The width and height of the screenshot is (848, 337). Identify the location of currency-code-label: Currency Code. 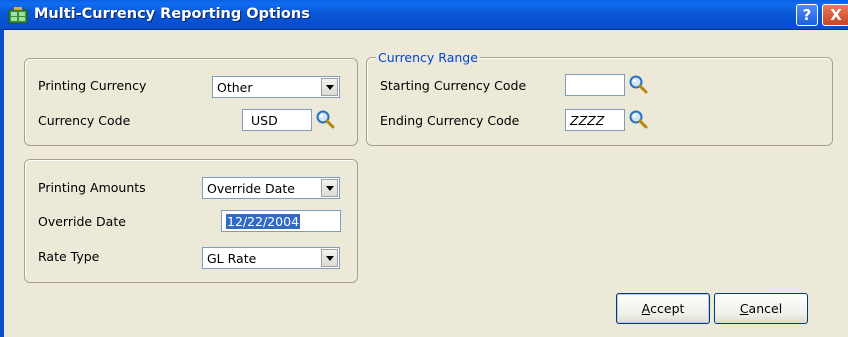
(84, 120).